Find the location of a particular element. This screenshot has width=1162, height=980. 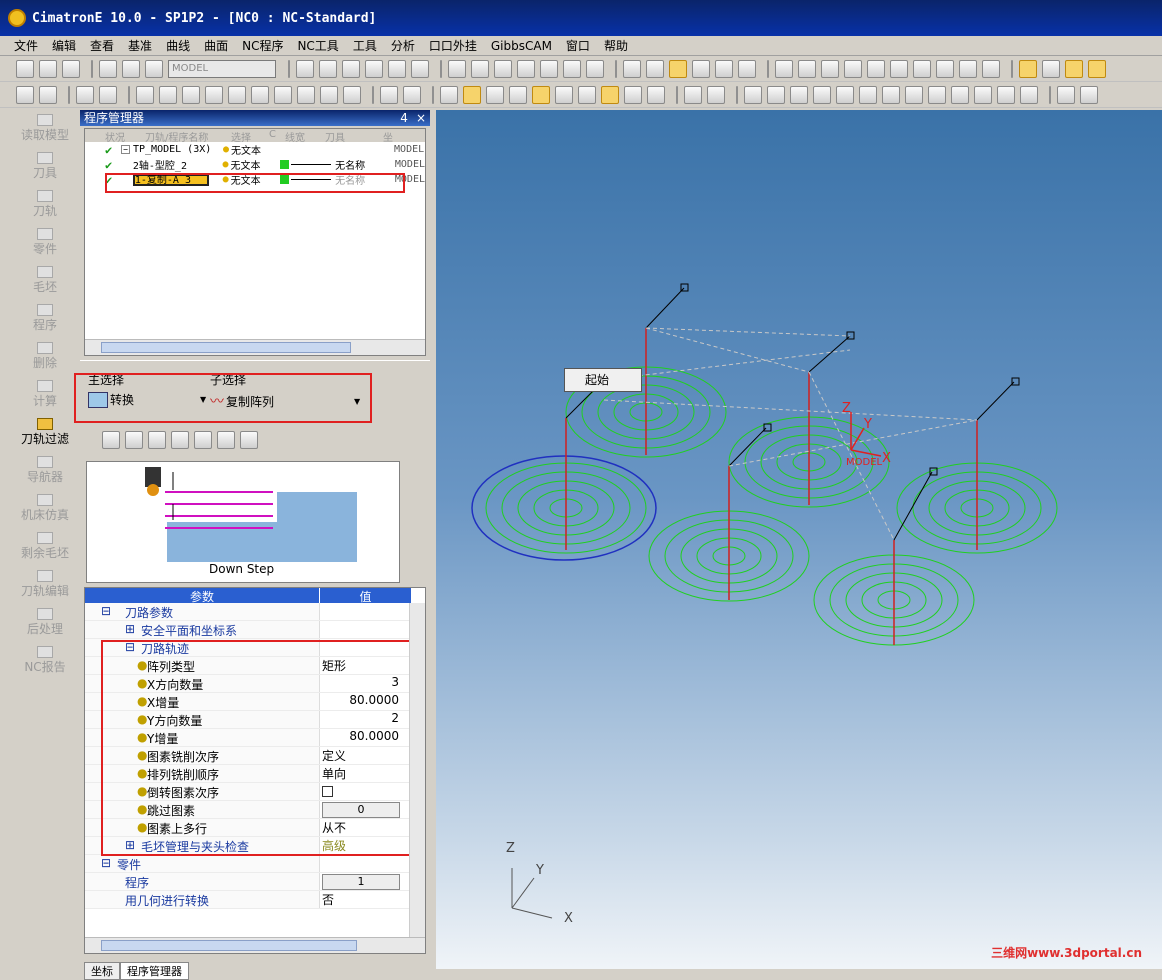

menu-analysis: 分析 is located at coordinates (403, 45).